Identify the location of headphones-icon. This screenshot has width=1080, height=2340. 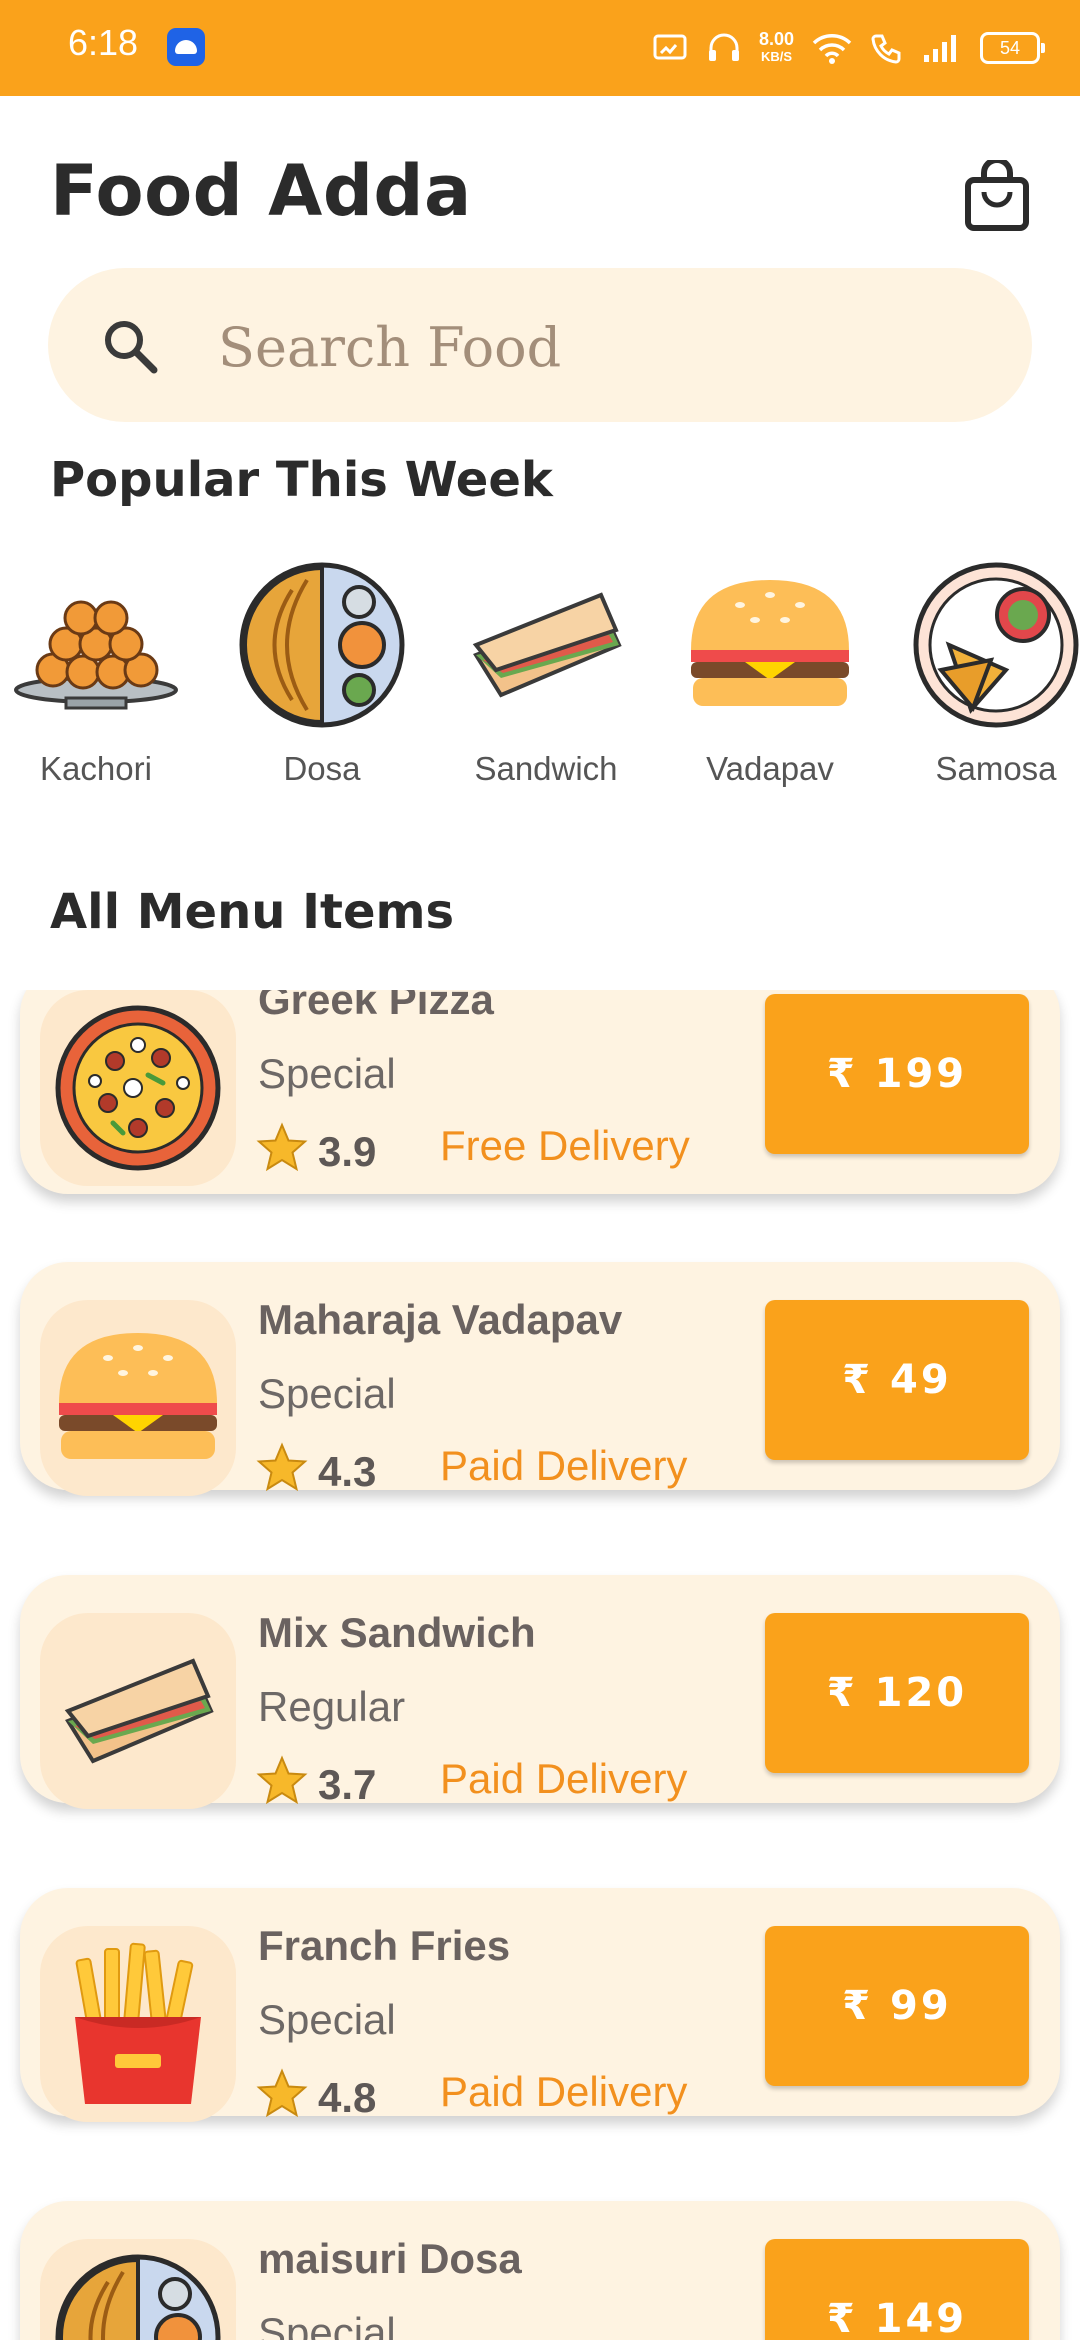
(723, 47).